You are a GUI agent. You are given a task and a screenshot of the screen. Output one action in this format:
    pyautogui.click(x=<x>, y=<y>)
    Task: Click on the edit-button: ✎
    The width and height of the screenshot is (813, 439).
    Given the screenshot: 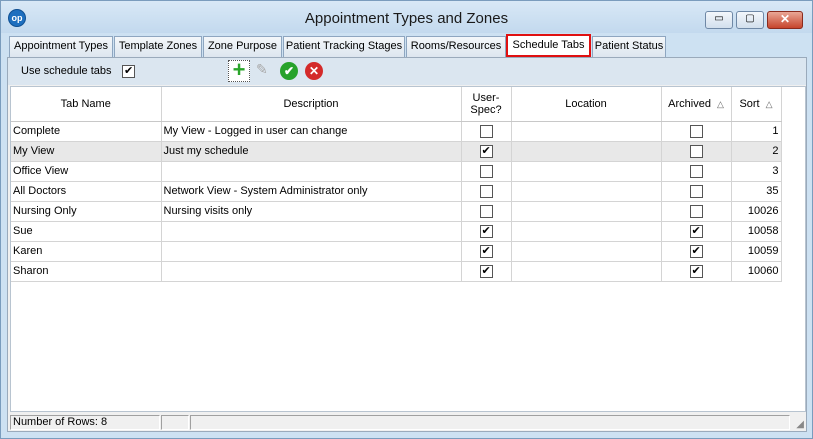 What is the action you would take?
    pyautogui.click(x=264, y=71)
    